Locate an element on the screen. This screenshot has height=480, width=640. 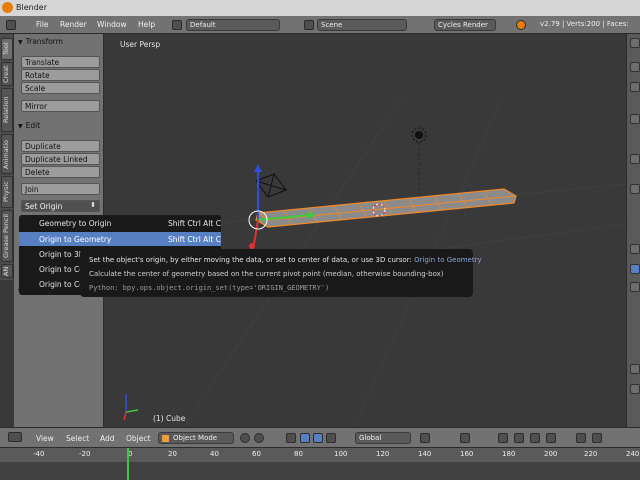
rotate-button: Rotate is located at coordinates (60, 75).